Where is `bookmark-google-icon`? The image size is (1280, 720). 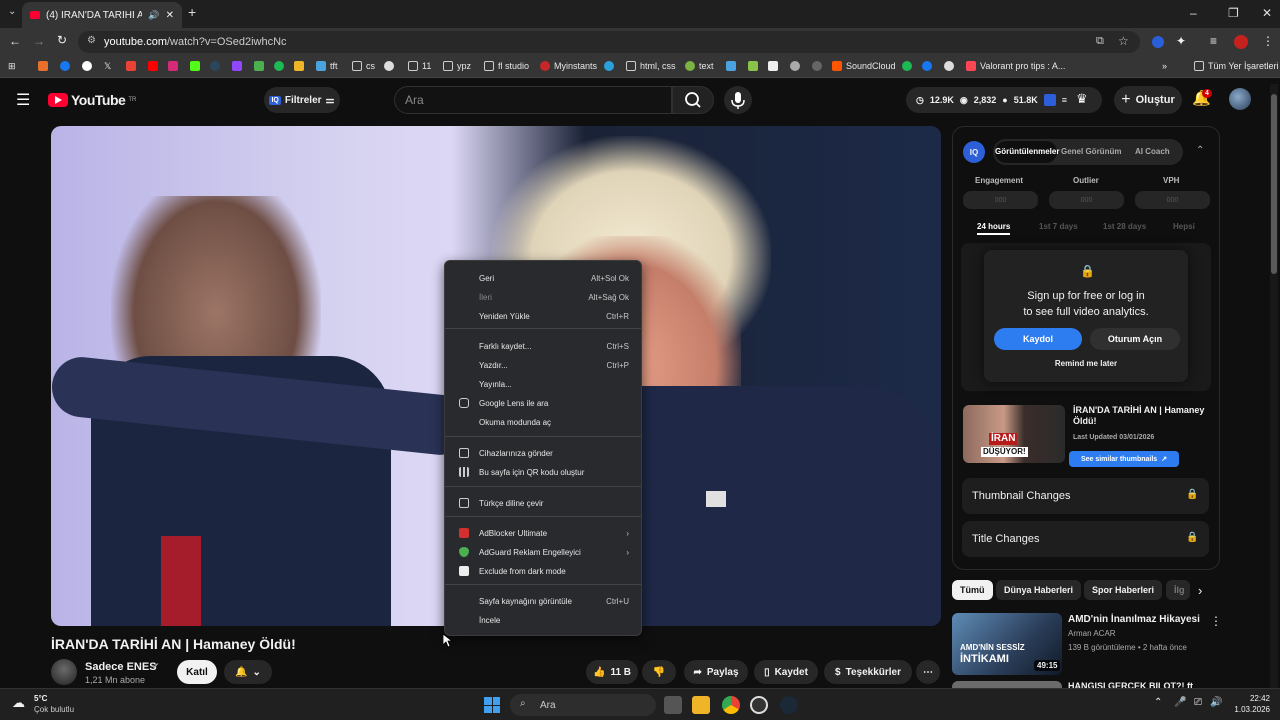 bookmark-google-icon is located at coordinates (87, 66).